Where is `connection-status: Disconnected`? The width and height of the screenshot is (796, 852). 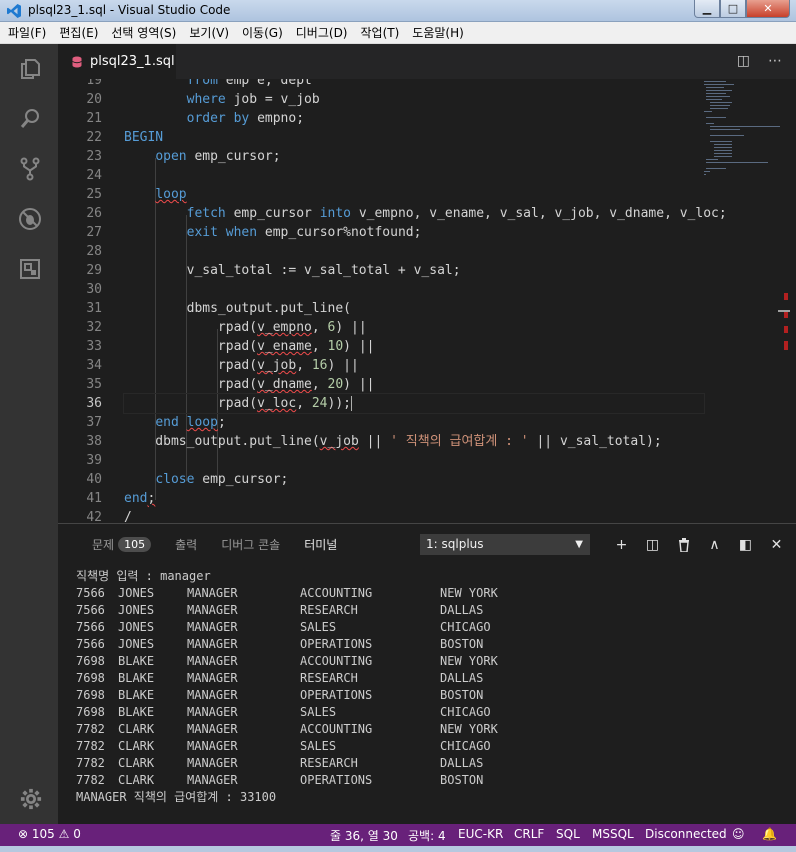 connection-status: Disconnected is located at coordinates (686, 834).